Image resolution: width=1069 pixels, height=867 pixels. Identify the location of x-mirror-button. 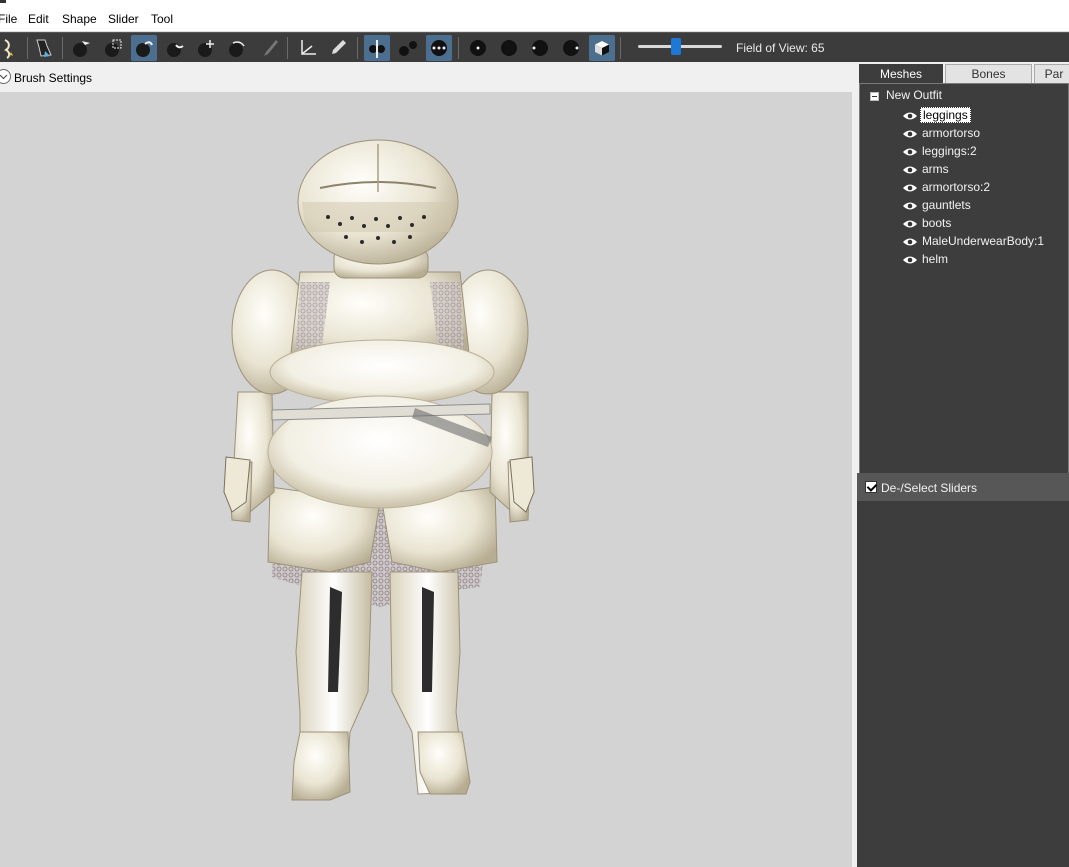
(377, 48).